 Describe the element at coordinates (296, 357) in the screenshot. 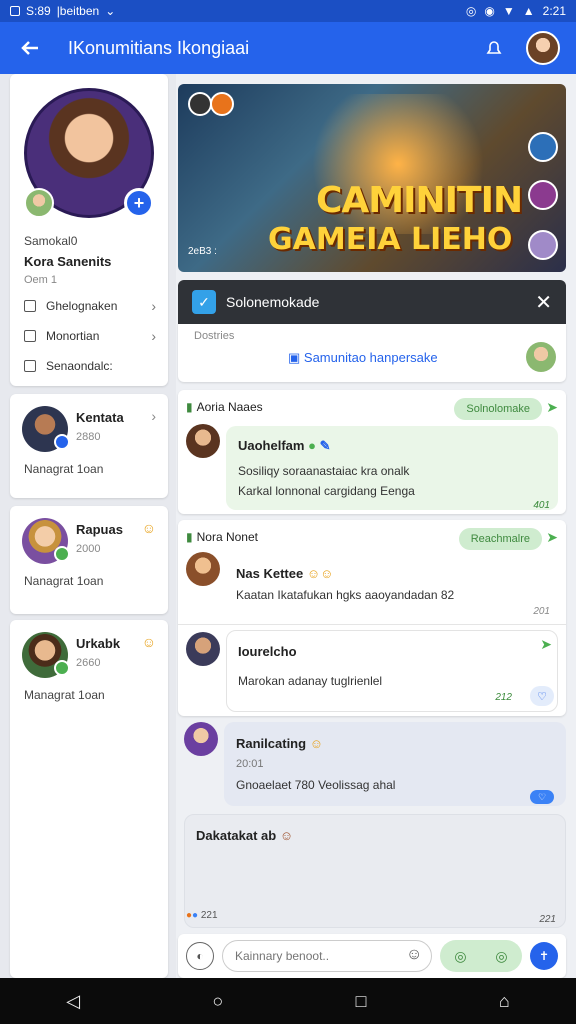

I see `chat-icon: ▣` at that location.